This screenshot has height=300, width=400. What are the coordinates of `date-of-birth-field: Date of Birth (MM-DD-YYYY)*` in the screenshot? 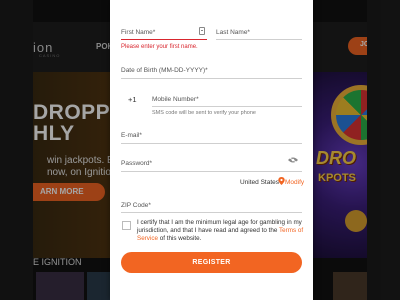 It's located at (164, 70).